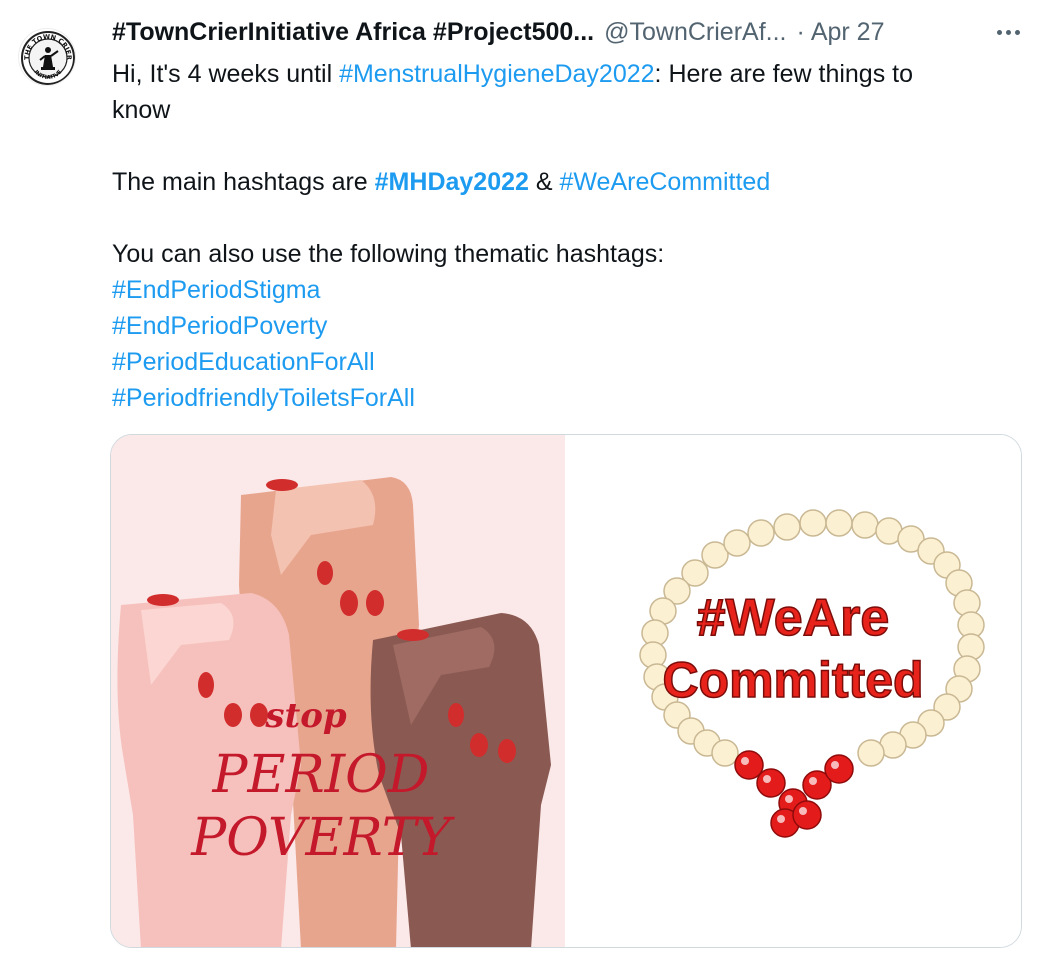 The height and width of the screenshot is (960, 1050). Describe the element at coordinates (848, 32) in the screenshot. I see `tweet-date: Apr 27` at that location.